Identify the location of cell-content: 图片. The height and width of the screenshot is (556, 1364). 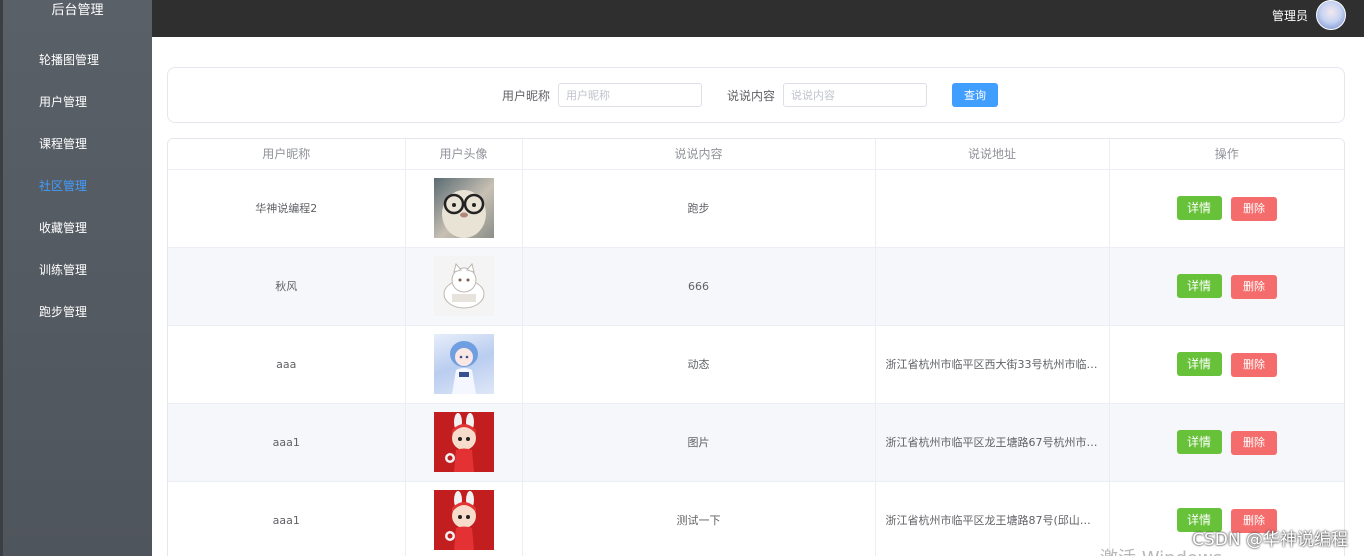
(699, 442).